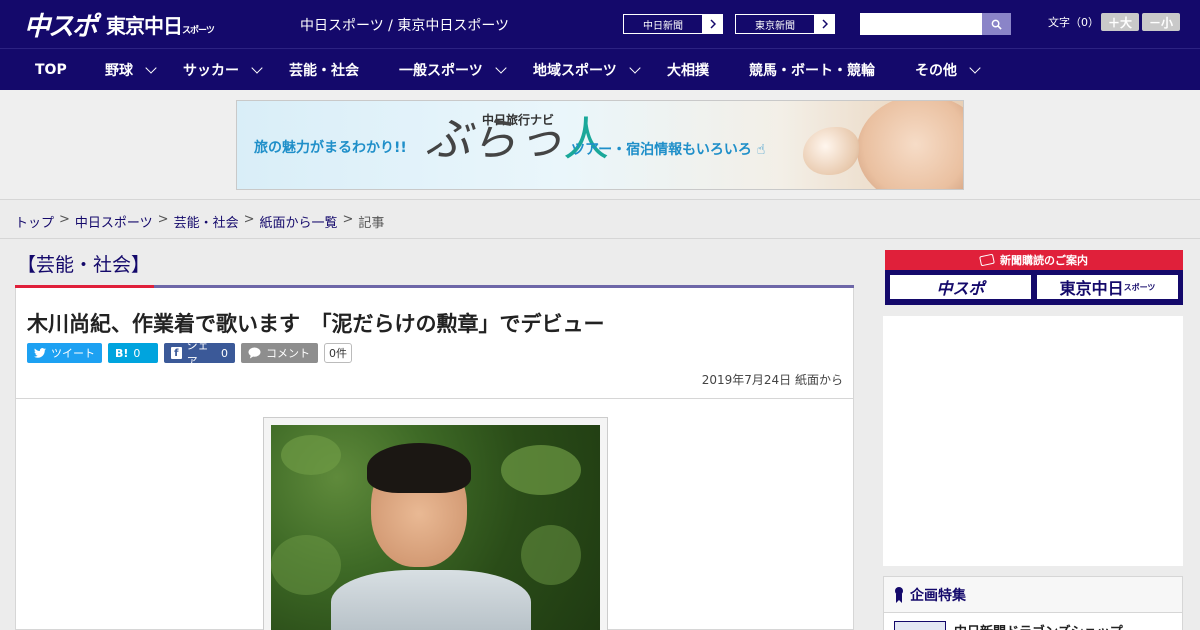 This screenshot has width=1200, height=630. Describe the element at coordinates (114, 221) in the screenshot. I see `breadcrumb-link-chunichi-sports: 中日スポーツ` at that location.